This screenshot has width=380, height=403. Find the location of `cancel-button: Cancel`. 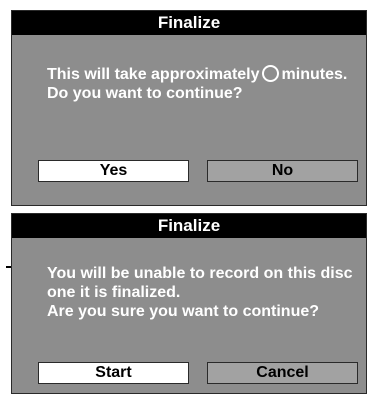

cancel-button: Cancel is located at coordinates (282, 373).